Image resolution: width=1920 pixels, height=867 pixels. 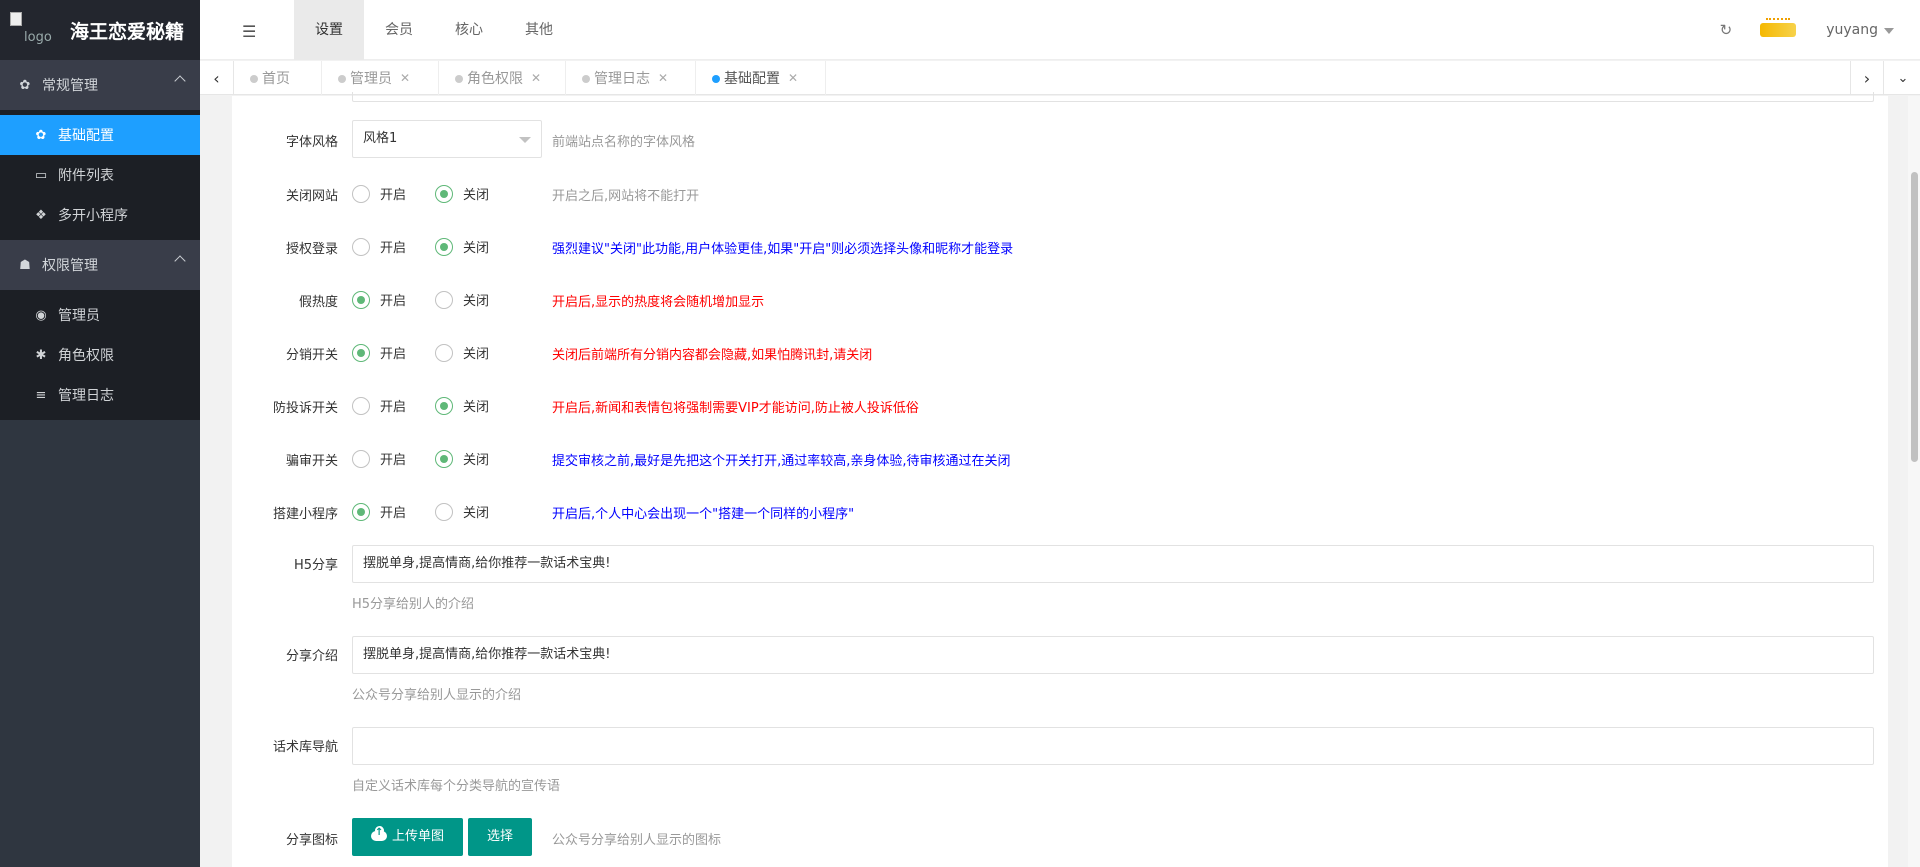 I want to click on broken-image-icon, so click(x=16, y=19).